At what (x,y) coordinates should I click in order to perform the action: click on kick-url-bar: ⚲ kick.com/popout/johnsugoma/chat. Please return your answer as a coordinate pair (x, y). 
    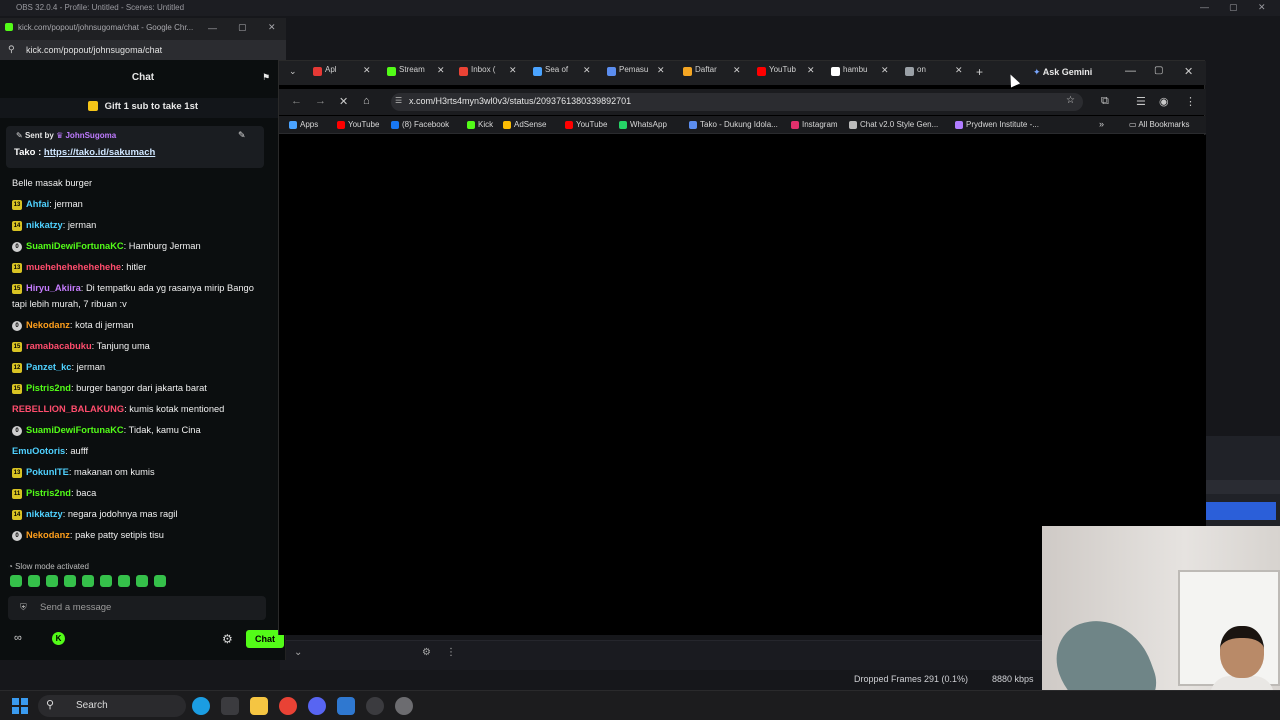
    Looking at the image, I should click on (143, 50).